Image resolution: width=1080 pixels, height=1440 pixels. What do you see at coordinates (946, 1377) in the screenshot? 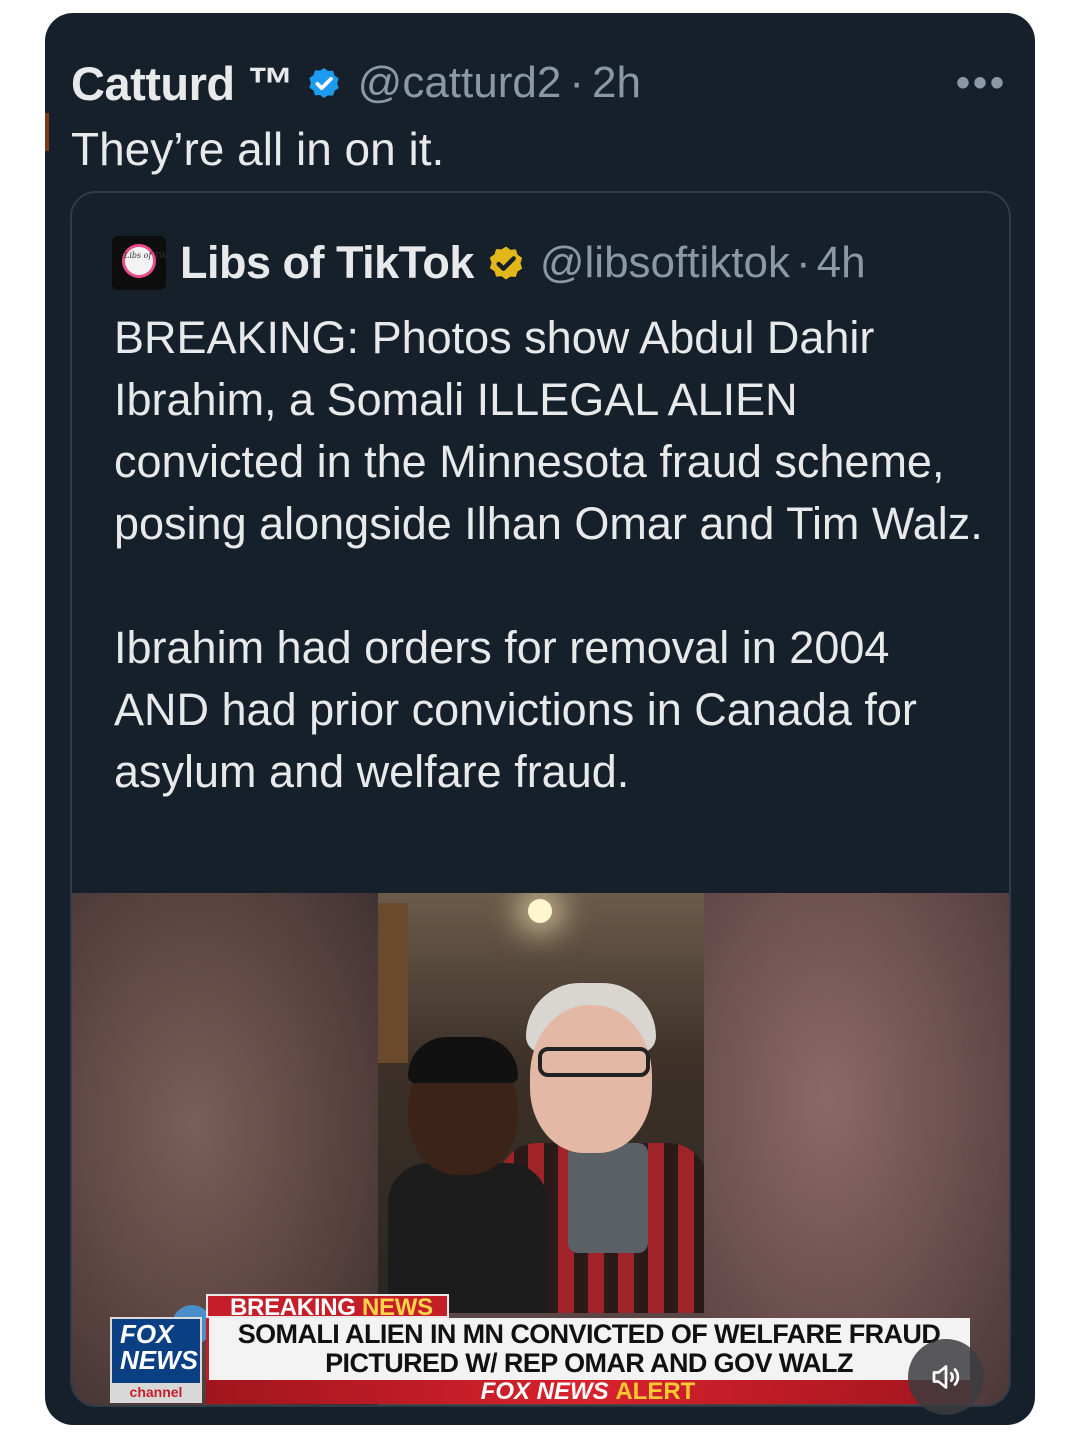
I see `sound-icon` at bounding box center [946, 1377].